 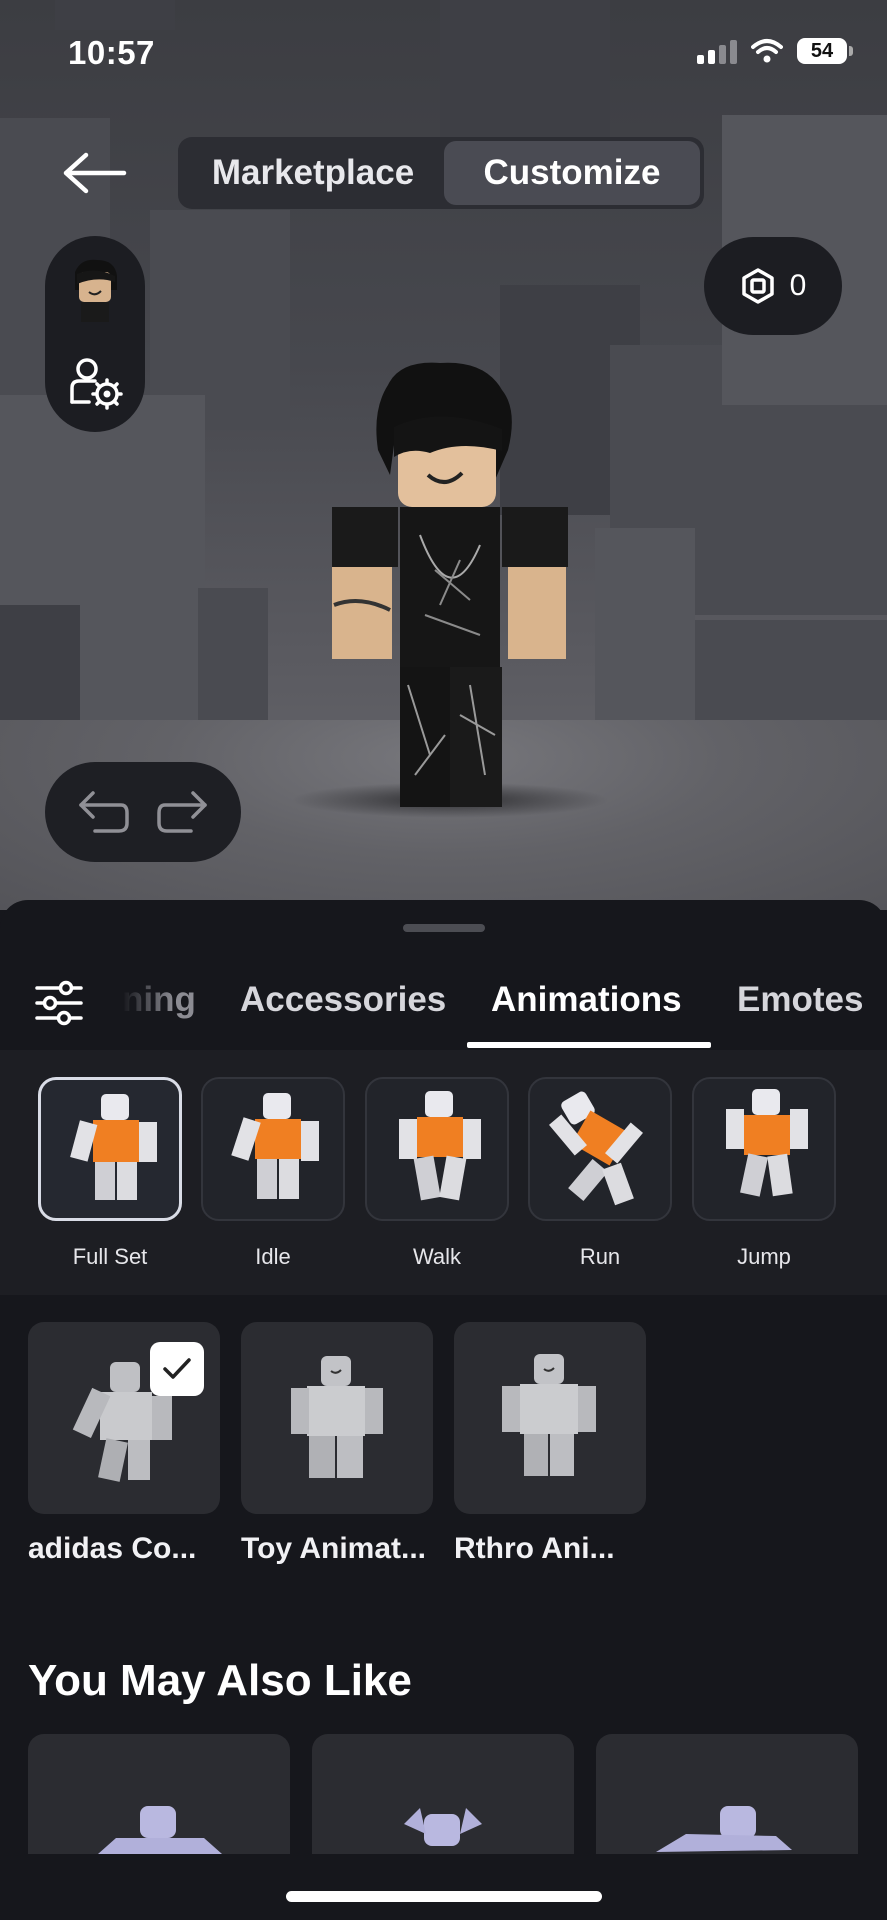 What do you see at coordinates (96, 382) in the screenshot?
I see `avatar-settings-icon` at bounding box center [96, 382].